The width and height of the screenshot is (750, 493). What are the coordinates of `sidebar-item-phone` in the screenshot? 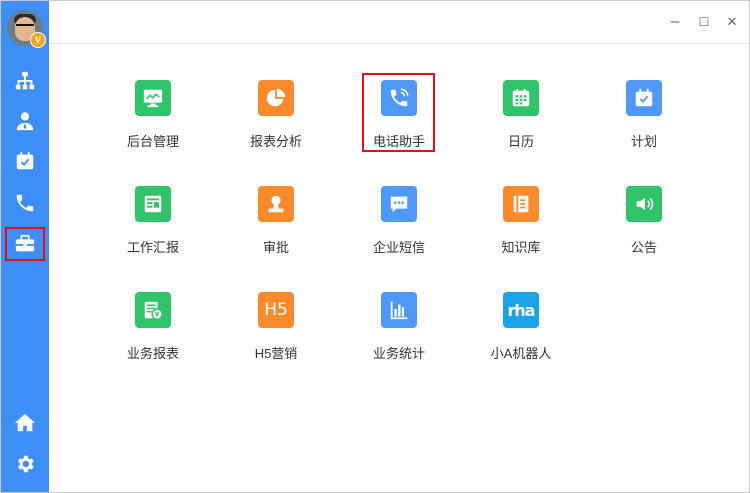 It's located at (25, 203).